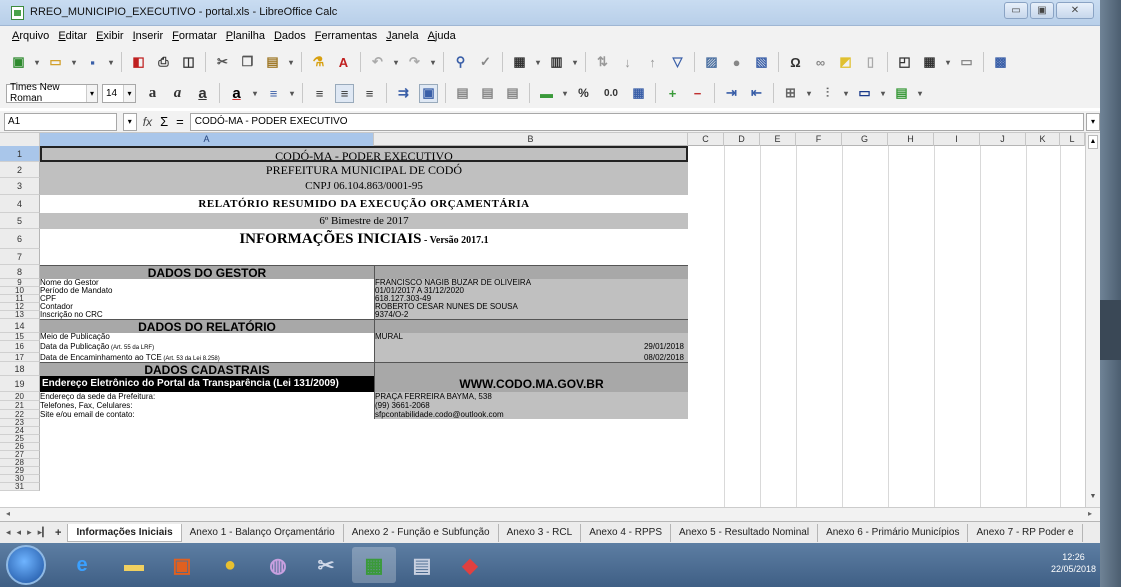 Image resolution: width=1121 pixels, height=587 pixels. I want to click on row-header: 16, so click(20, 347).